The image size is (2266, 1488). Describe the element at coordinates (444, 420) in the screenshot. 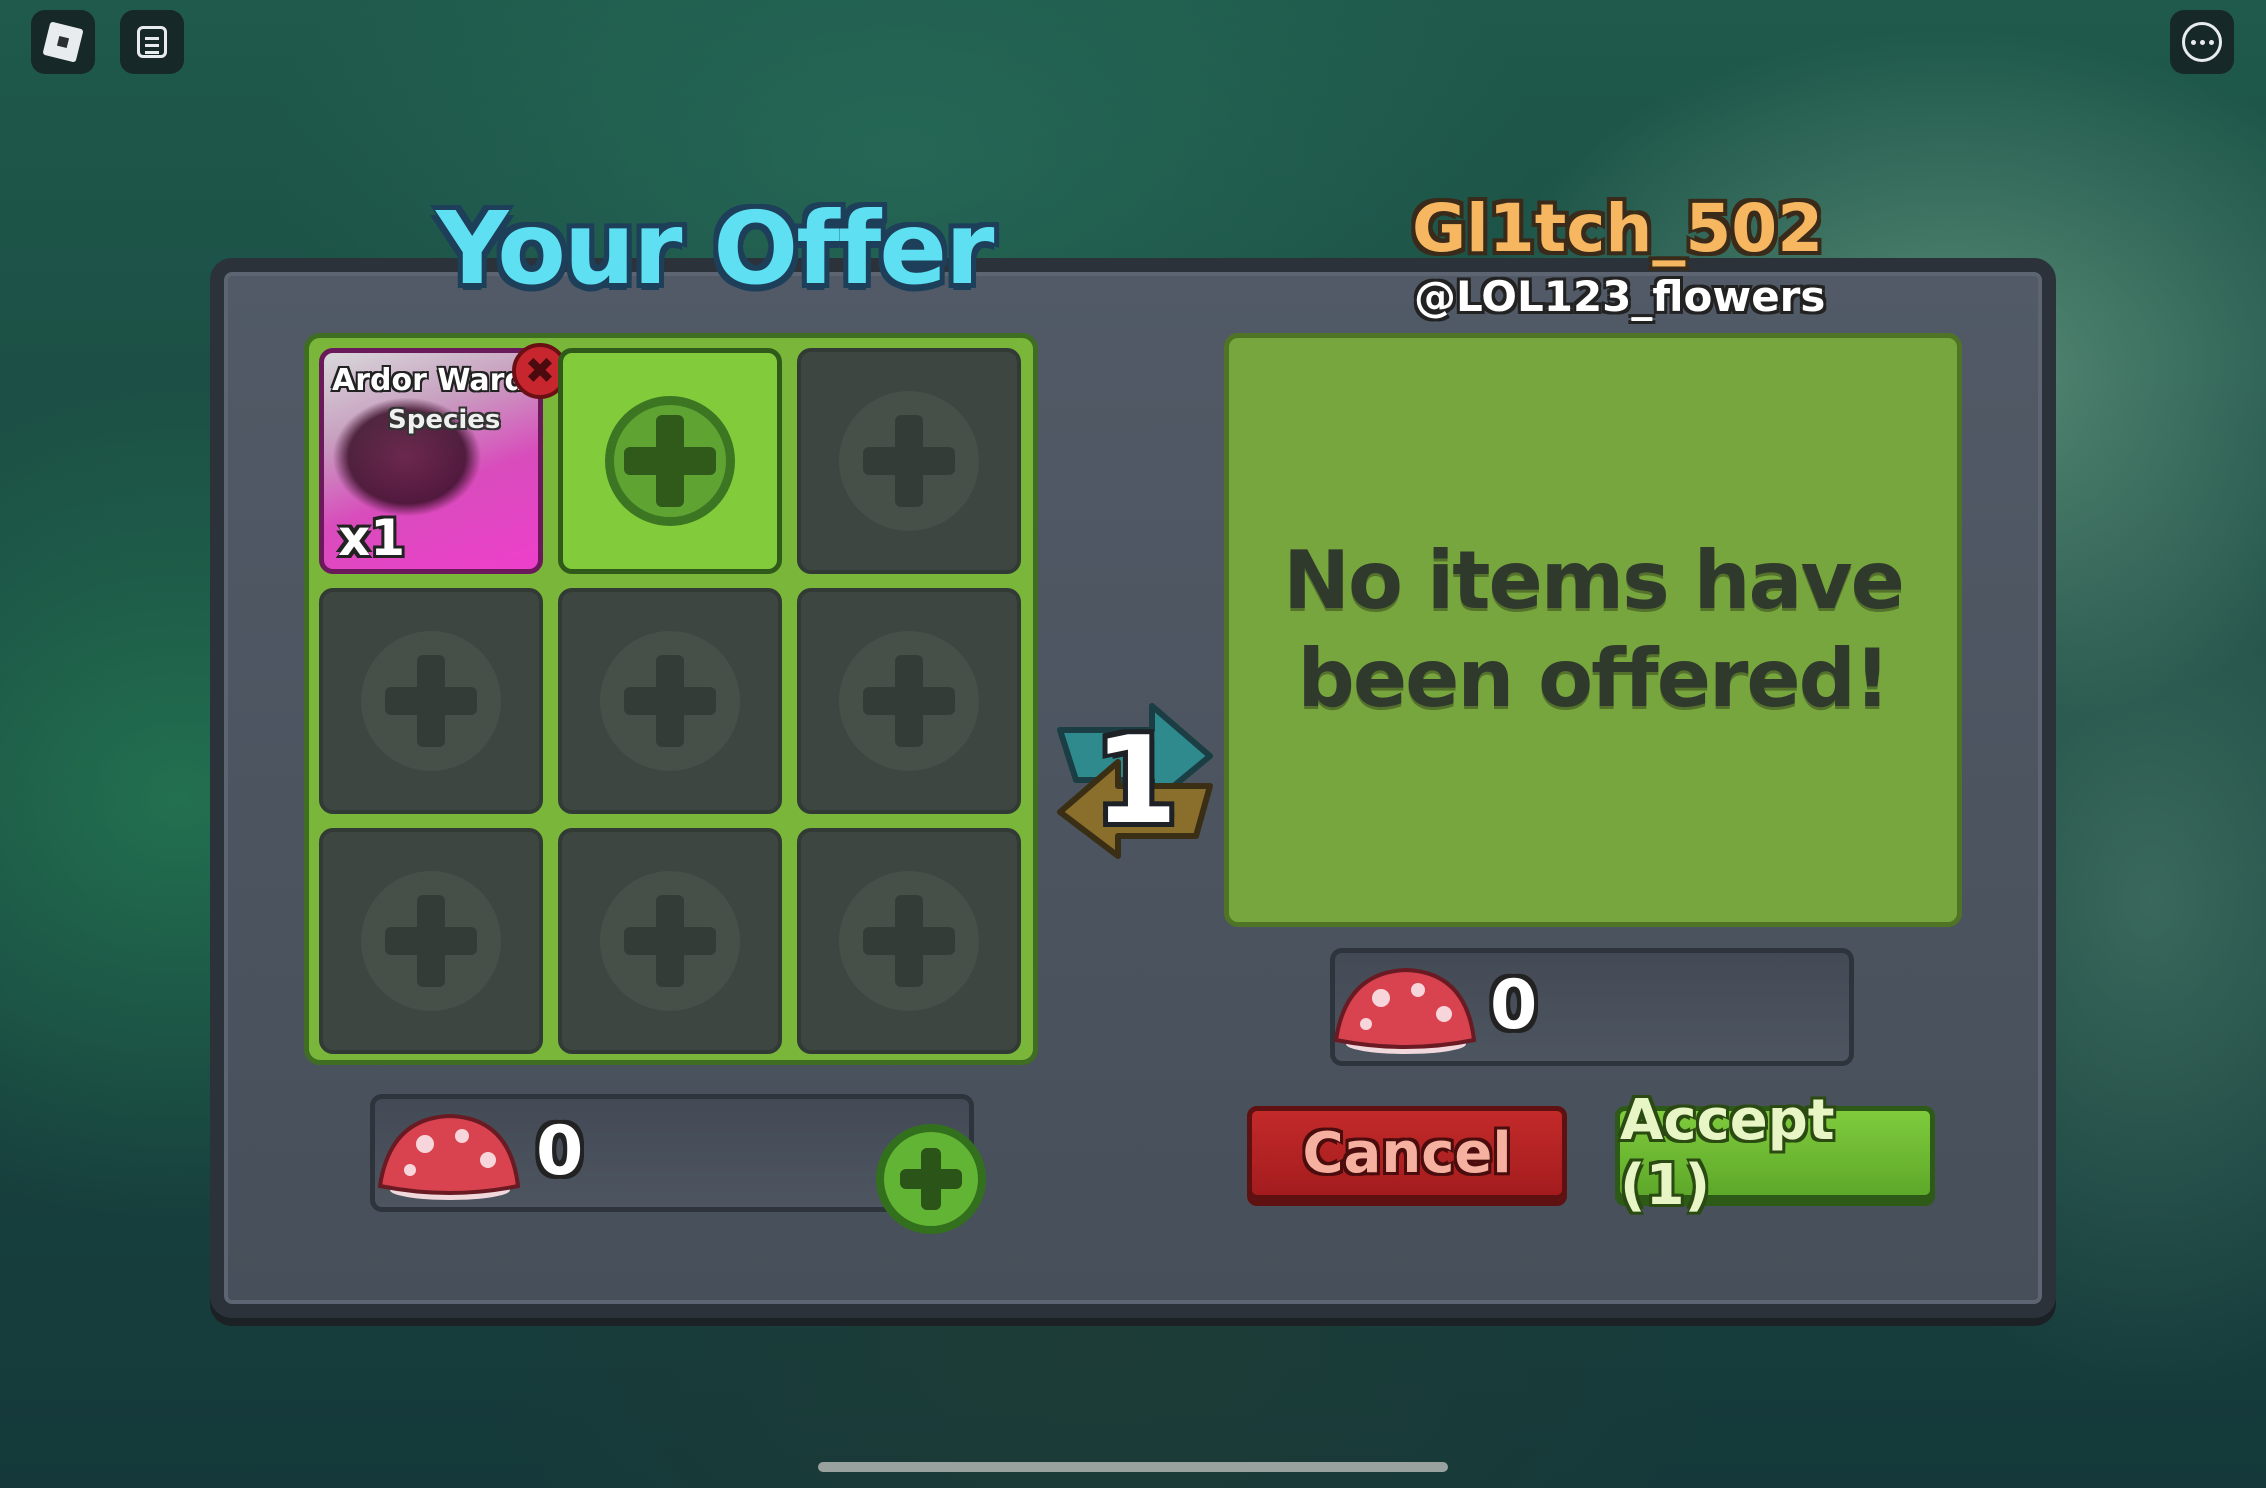

I see `item-type: Species` at that location.